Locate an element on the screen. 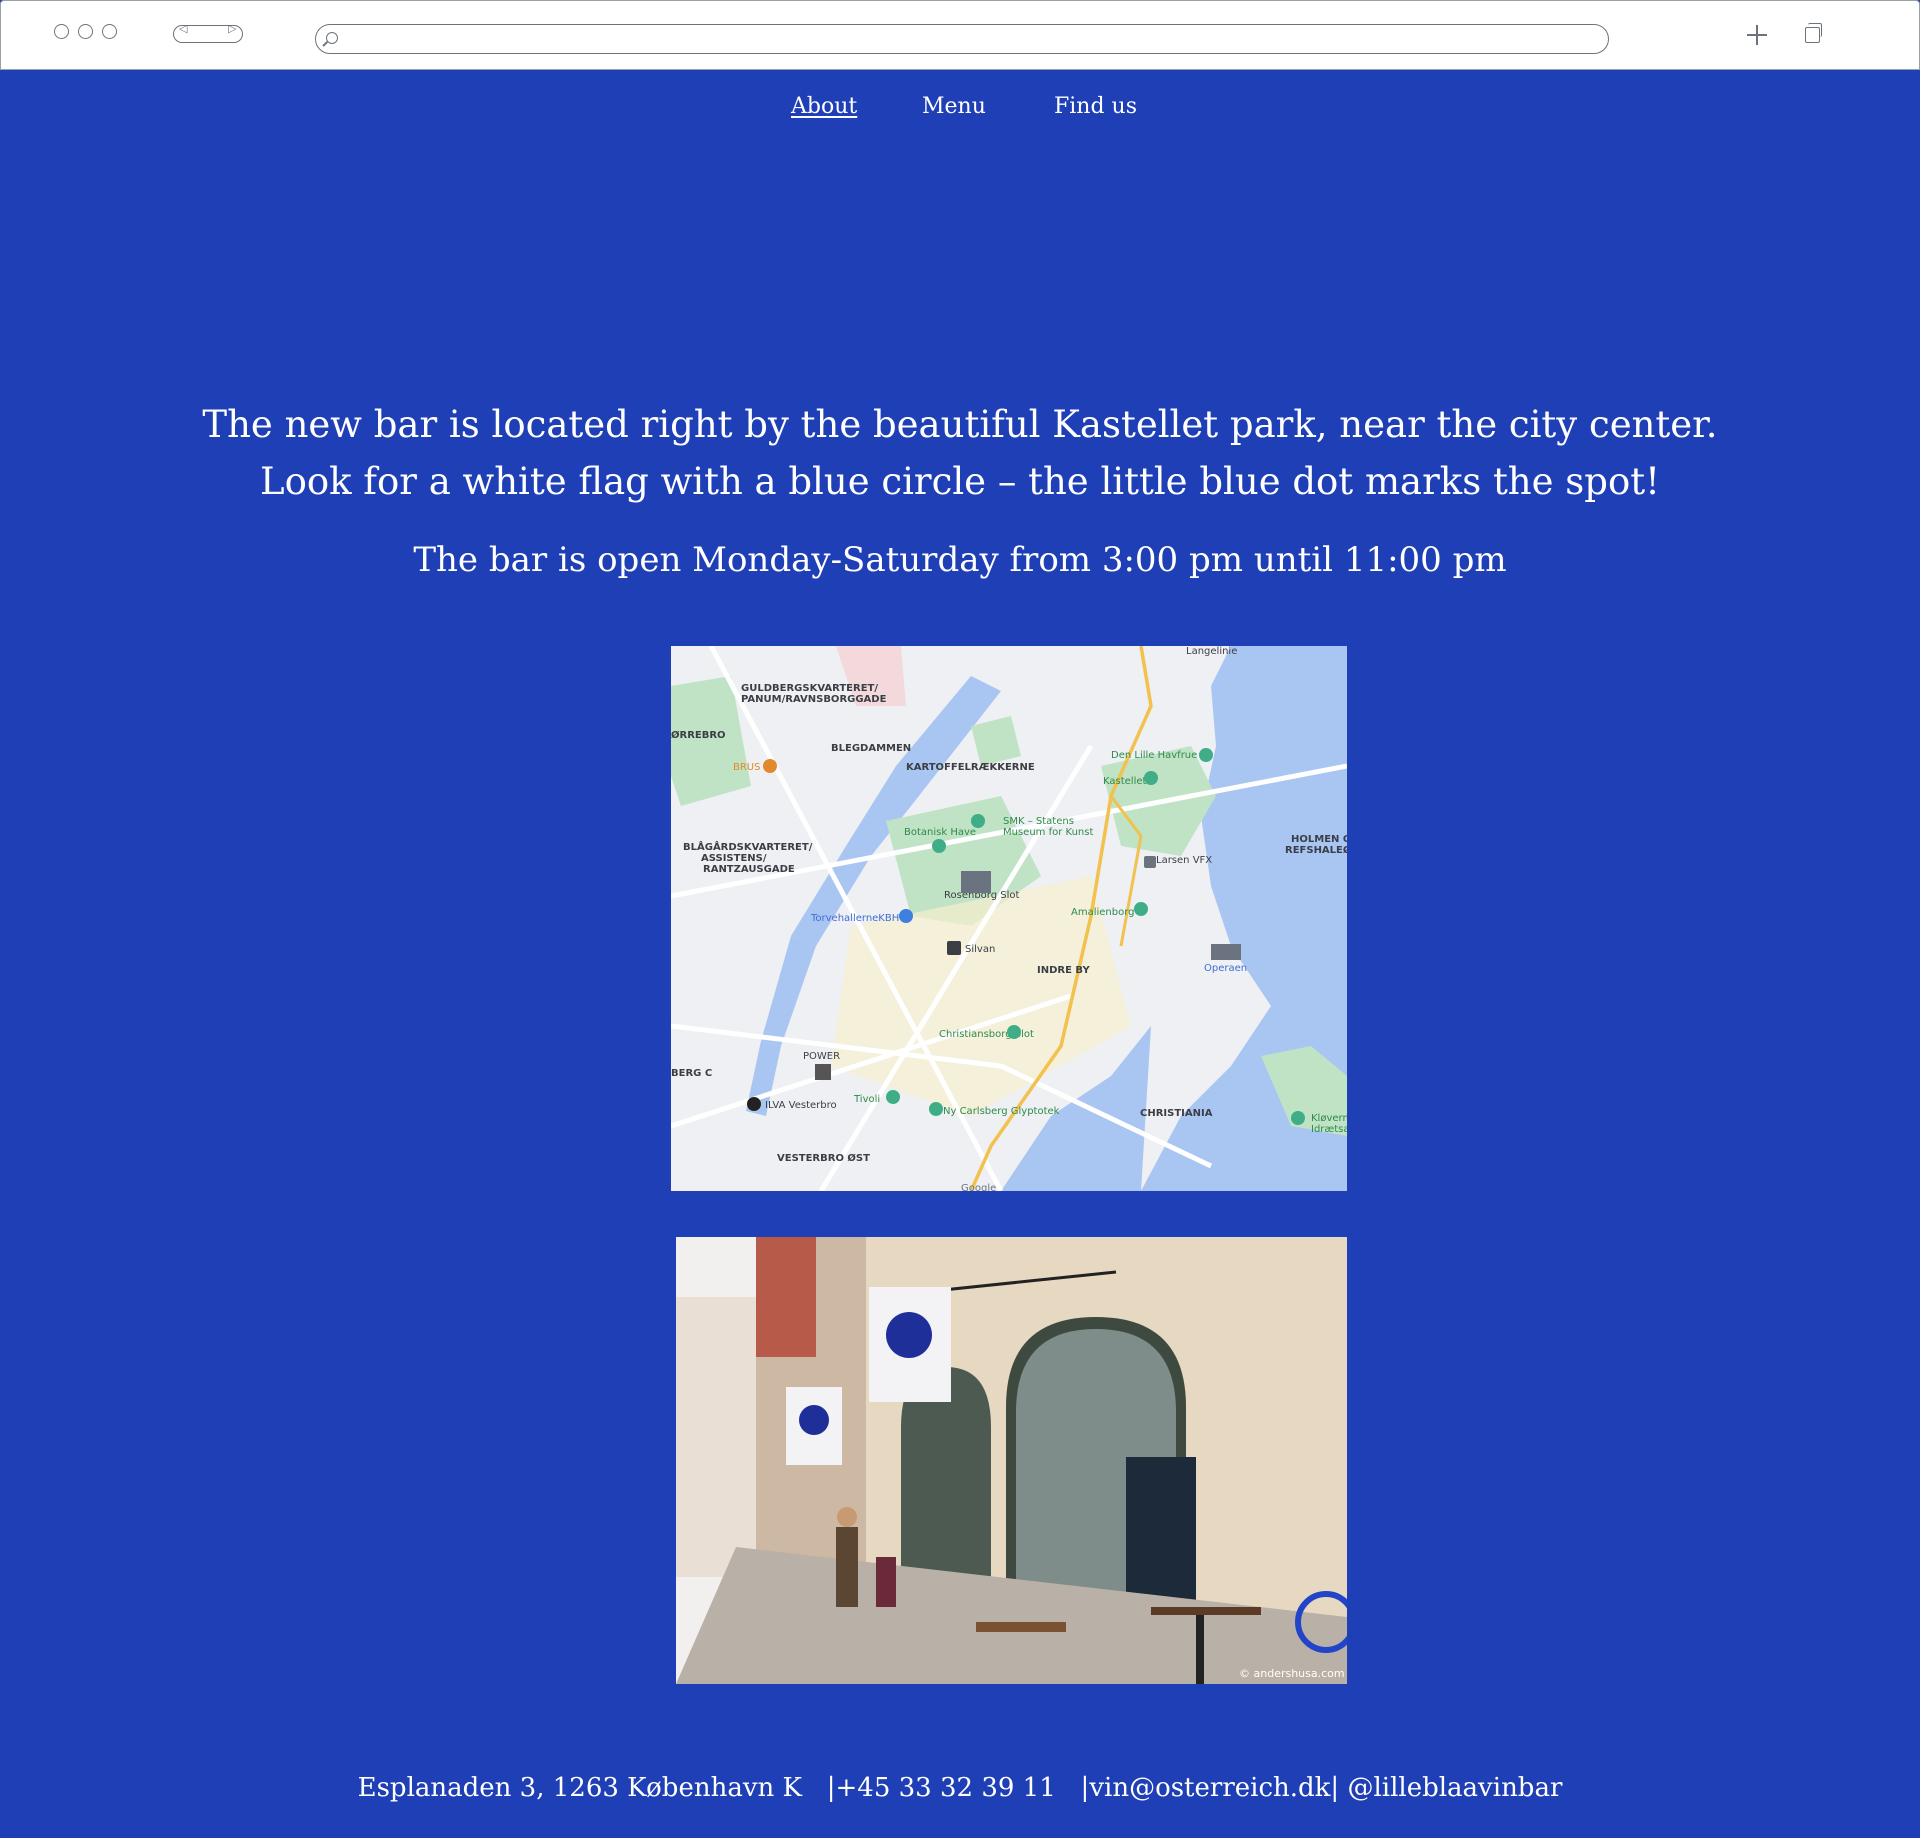  map-label-berg-c: BERG C is located at coordinates (691, 1073).